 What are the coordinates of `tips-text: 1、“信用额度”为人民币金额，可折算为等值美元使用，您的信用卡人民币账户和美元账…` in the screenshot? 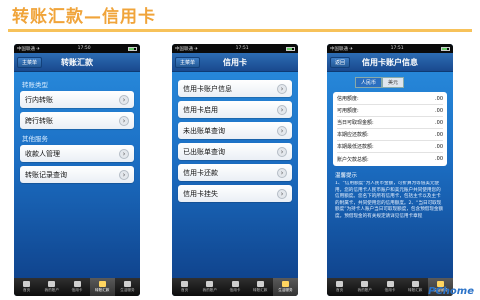 It's located at (389, 200).